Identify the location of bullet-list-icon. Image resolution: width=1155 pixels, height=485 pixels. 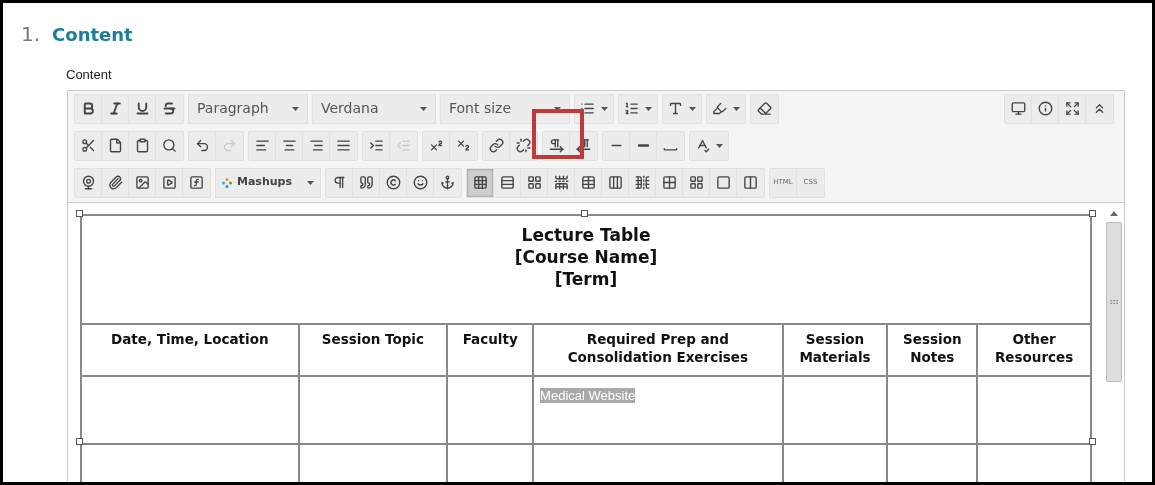
(587, 108).